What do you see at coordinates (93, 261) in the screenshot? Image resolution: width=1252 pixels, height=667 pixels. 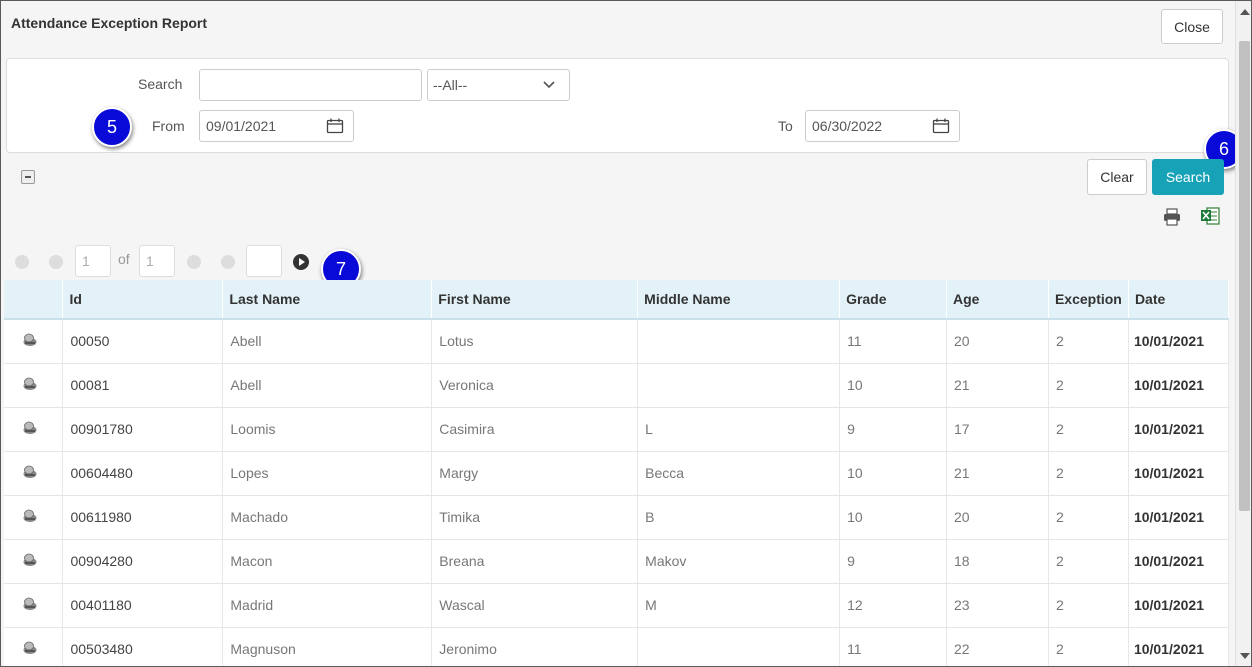 I see `pager-page-input: 1` at bounding box center [93, 261].